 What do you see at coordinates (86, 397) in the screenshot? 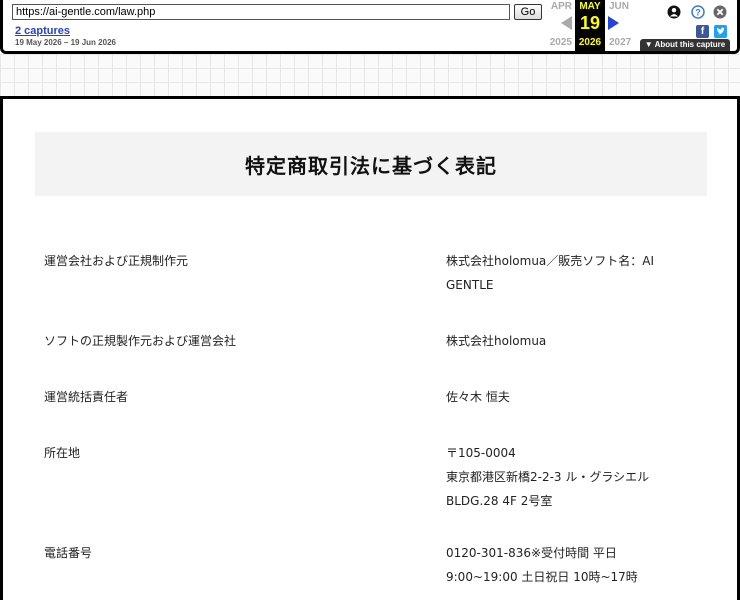
I see `row-label: 運営統括責任者` at bounding box center [86, 397].